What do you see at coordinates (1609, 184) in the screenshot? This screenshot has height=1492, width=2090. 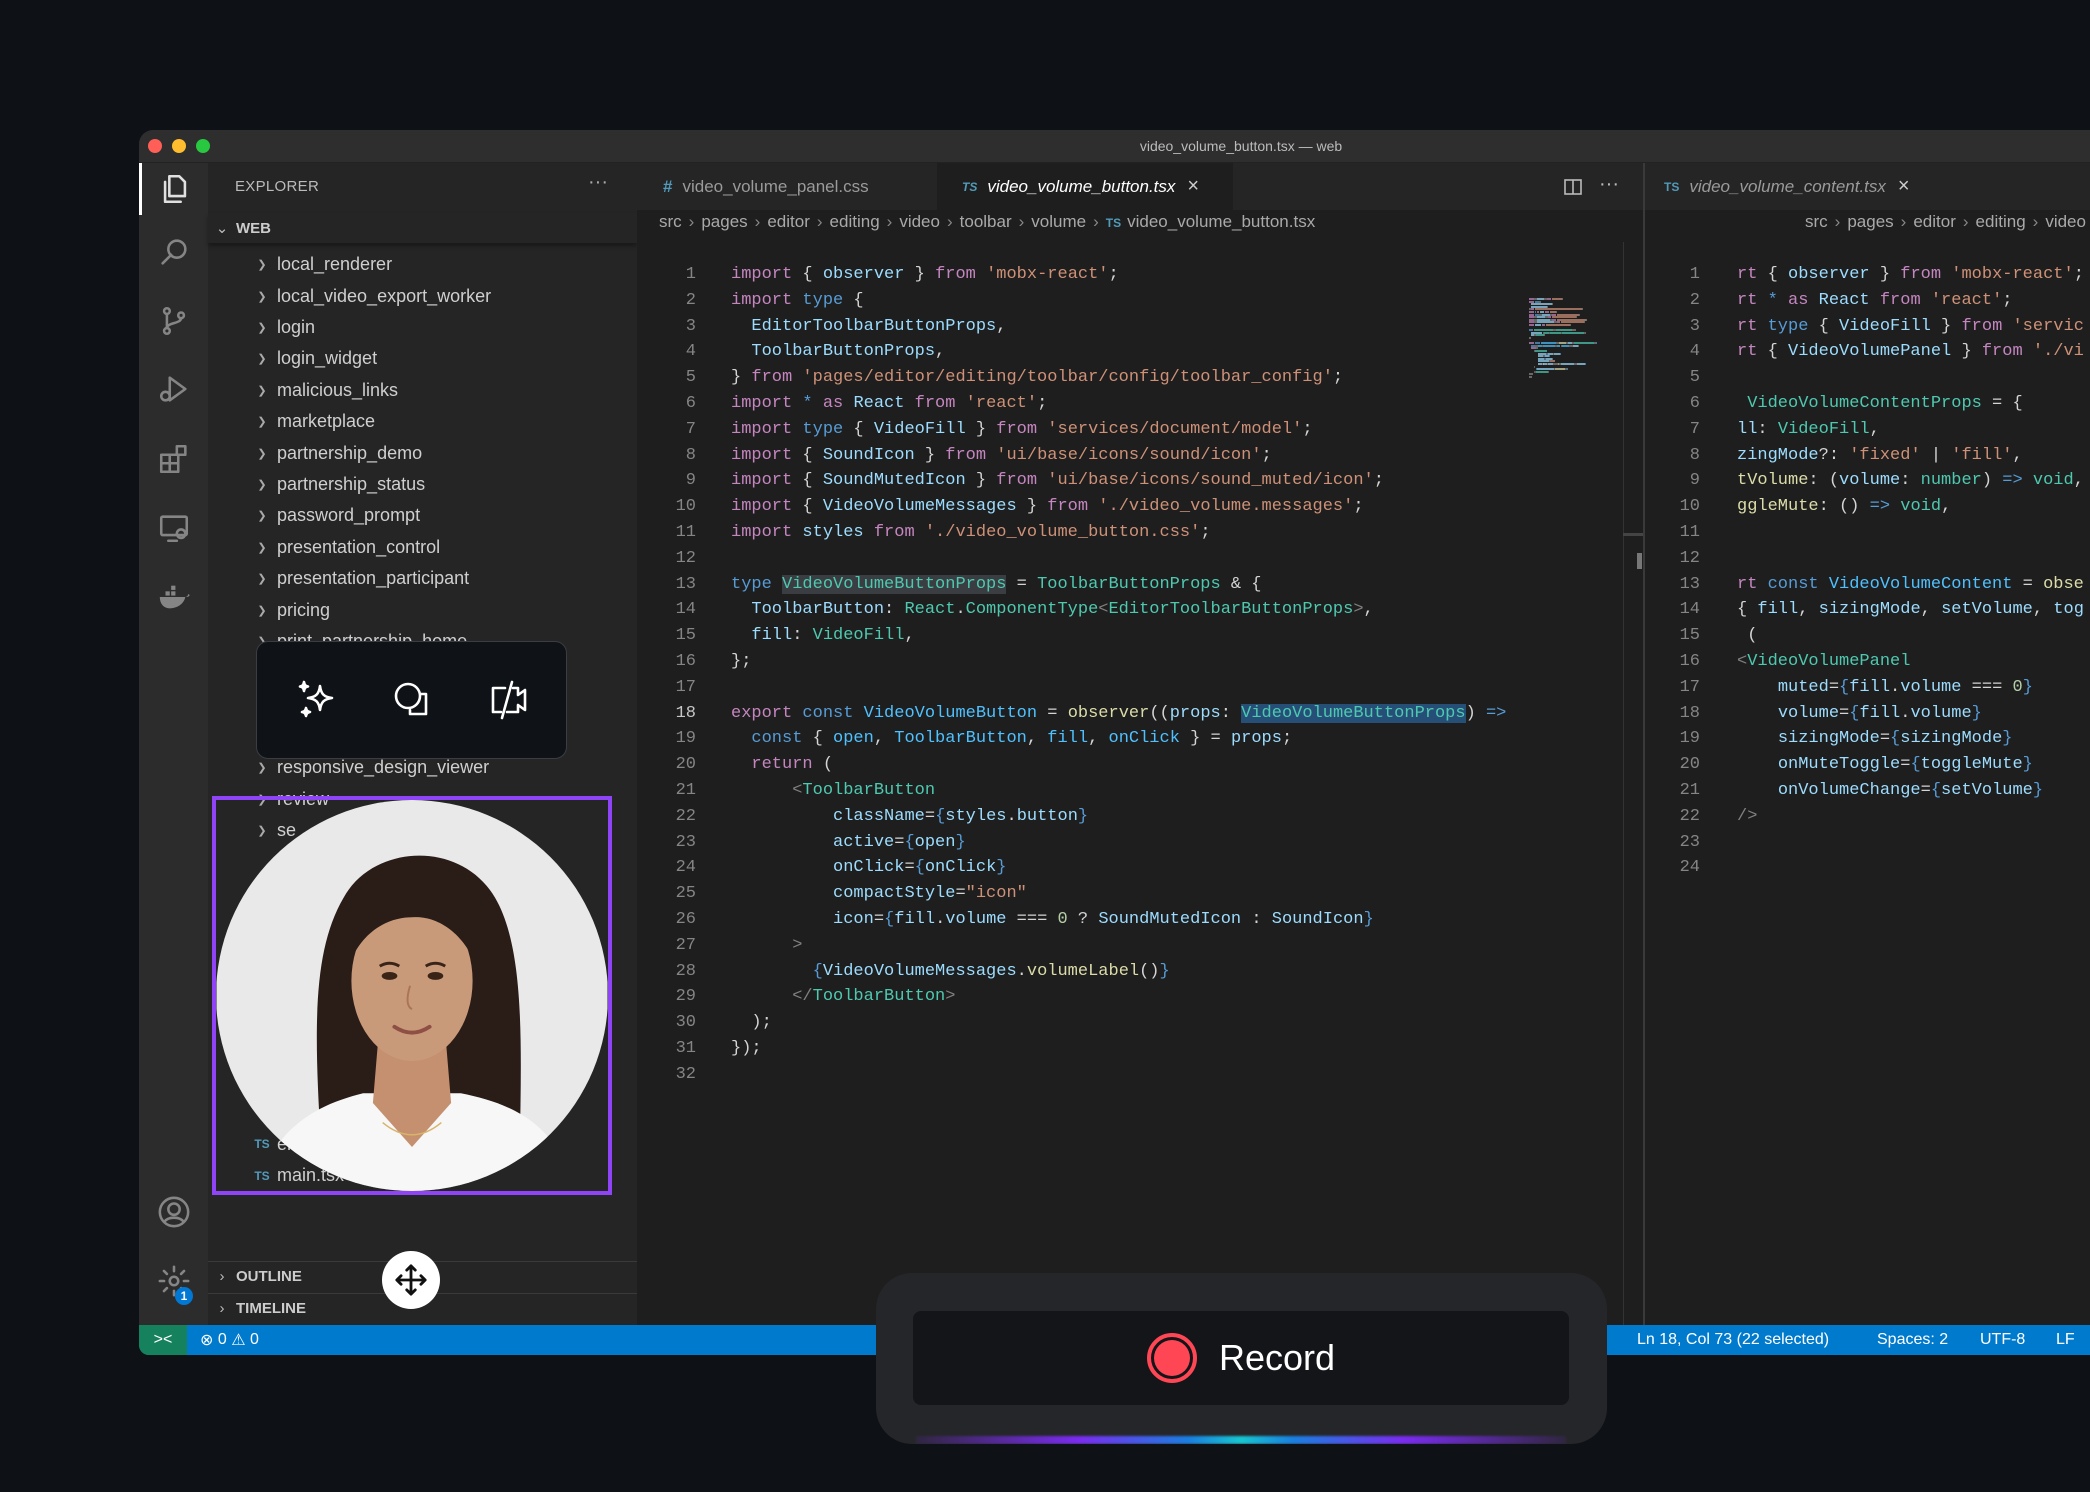 I see `editor-more-actions: ···` at bounding box center [1609, 184].